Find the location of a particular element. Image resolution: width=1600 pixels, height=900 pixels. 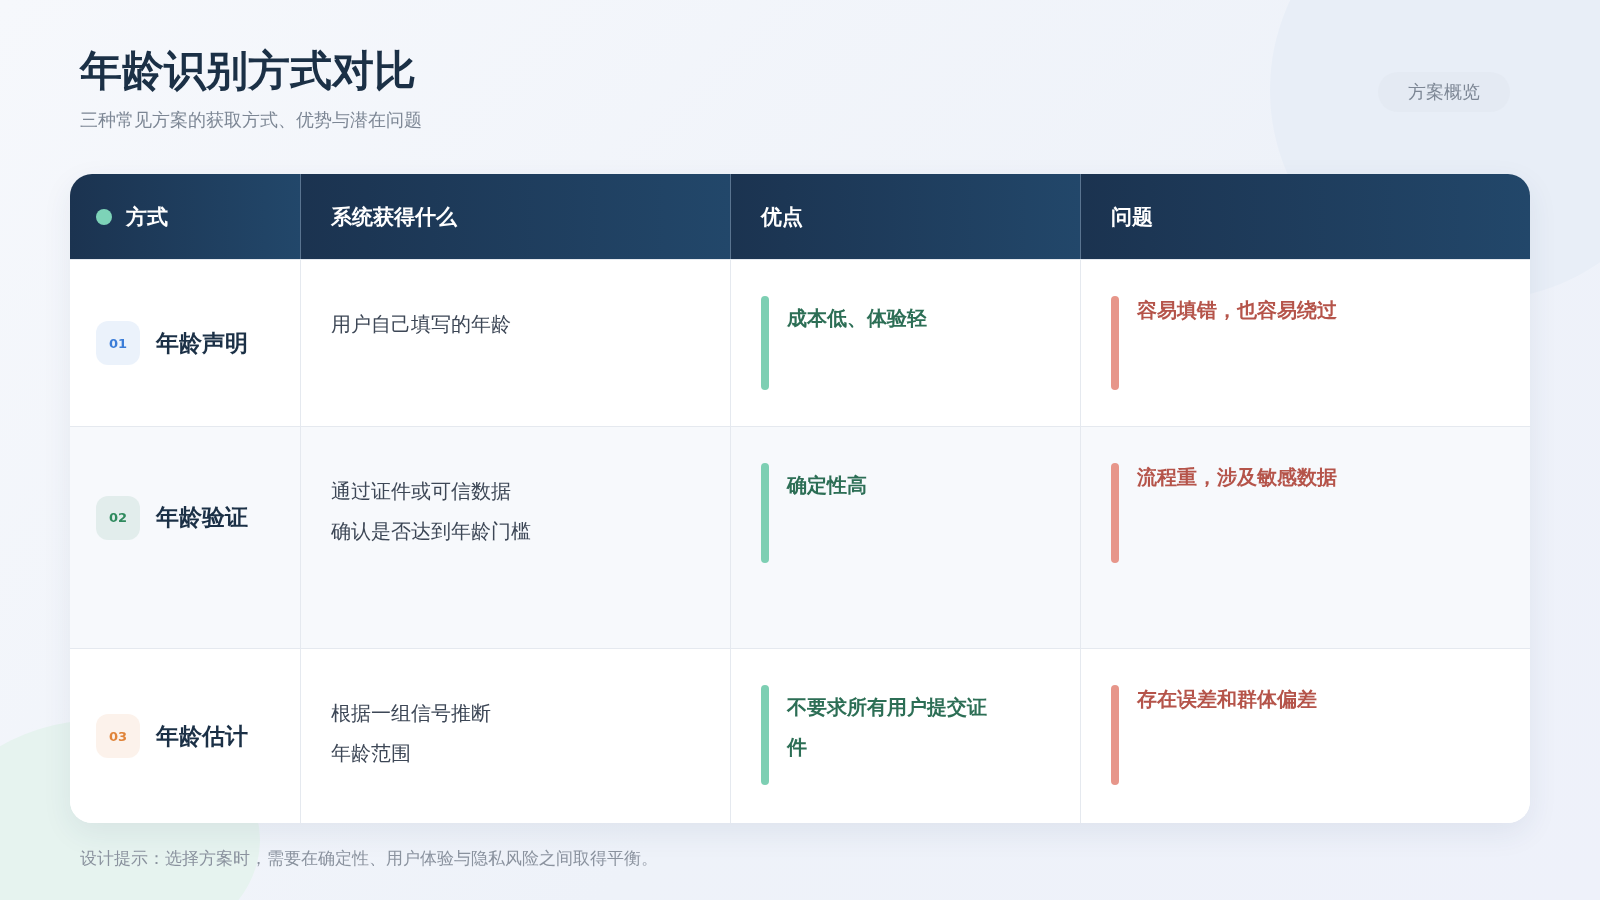

method-name: 年龄验证 is located at coordinates (202, 517).